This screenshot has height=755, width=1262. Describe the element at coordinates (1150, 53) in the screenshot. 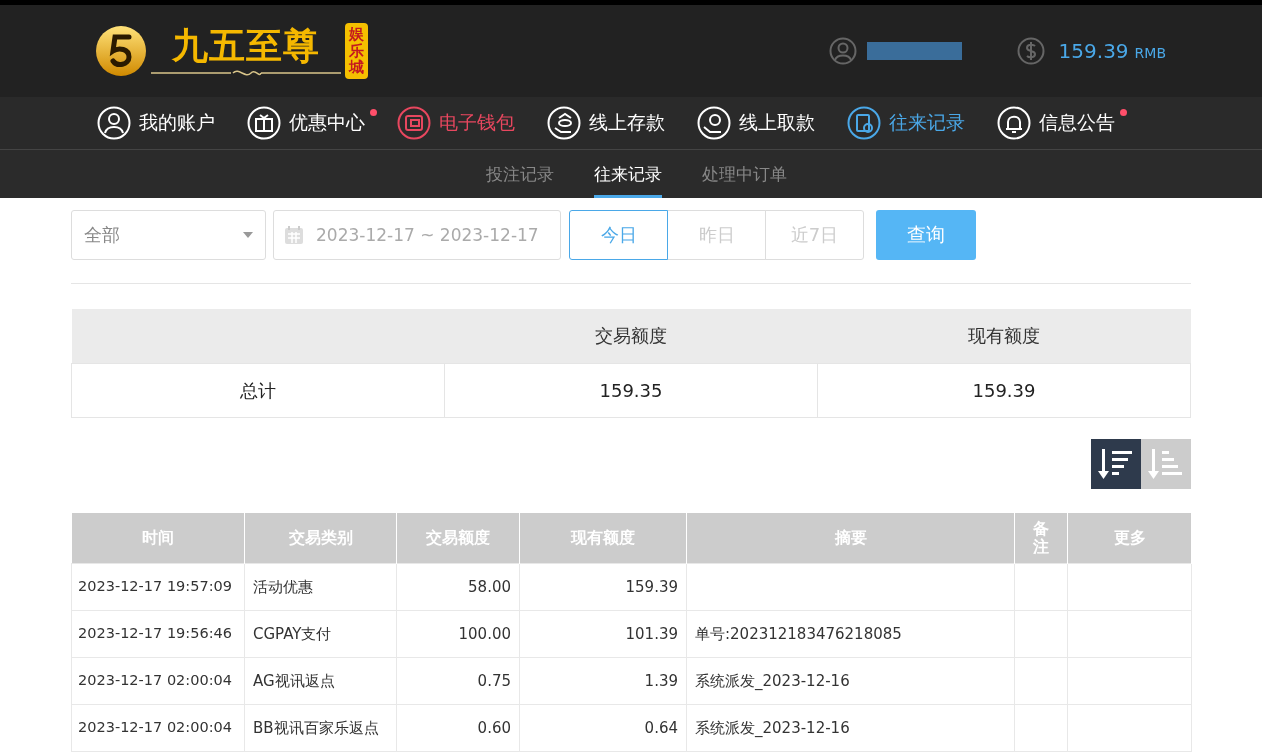

I see `currency-label: RMB` at that location.